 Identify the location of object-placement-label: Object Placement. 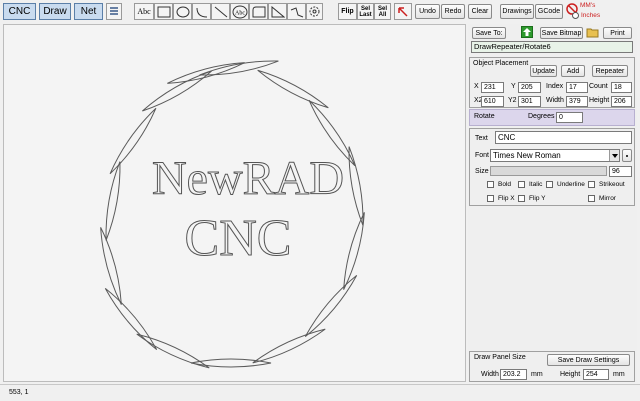
(501, 63).